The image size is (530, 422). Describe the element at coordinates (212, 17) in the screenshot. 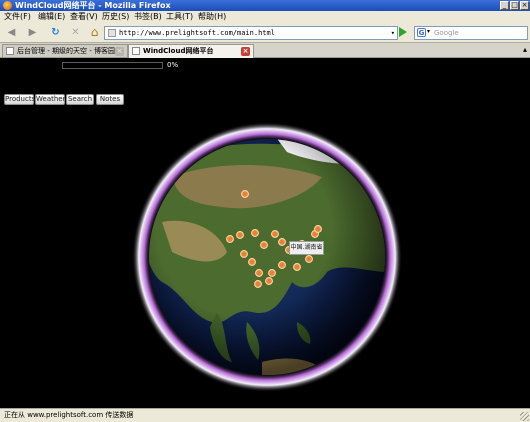

I see `menu-help: 帮助(H)` at that location.